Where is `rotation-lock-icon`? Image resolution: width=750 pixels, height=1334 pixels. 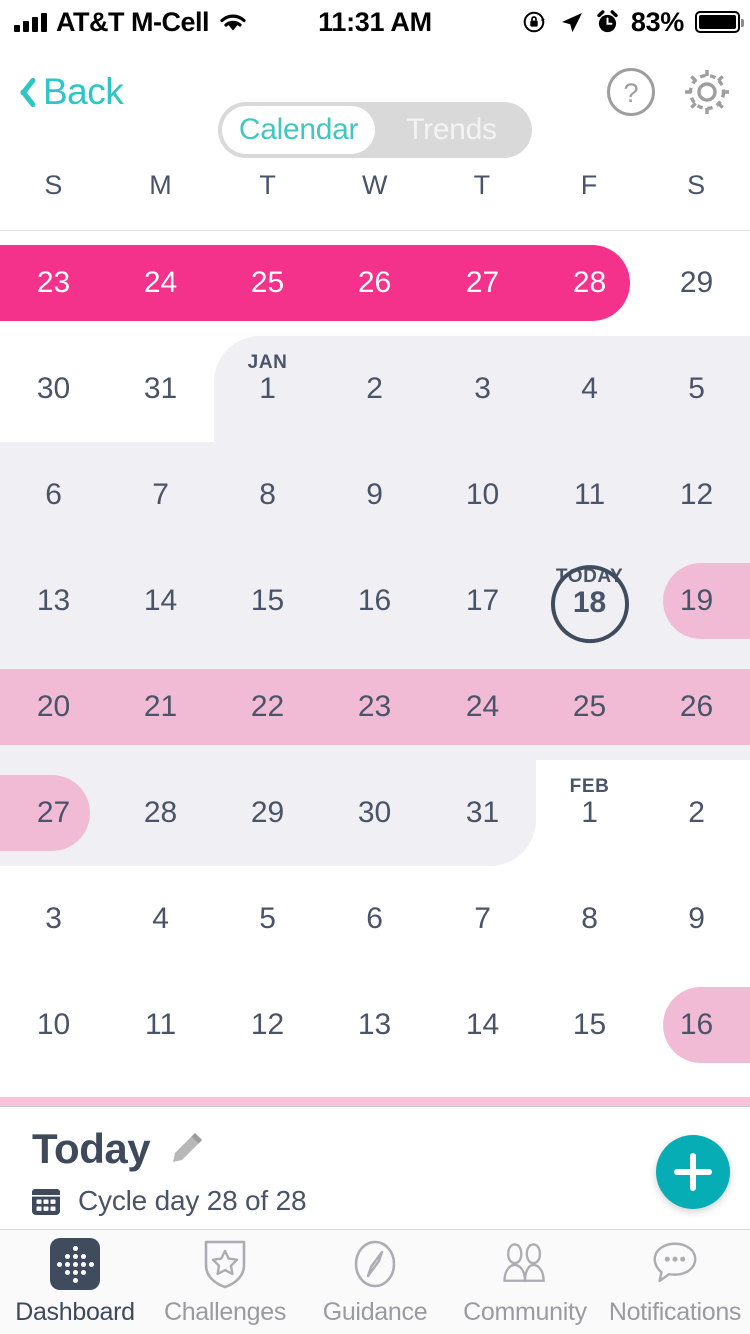
rotation-lock-icon is located at coordinates (534, 22).